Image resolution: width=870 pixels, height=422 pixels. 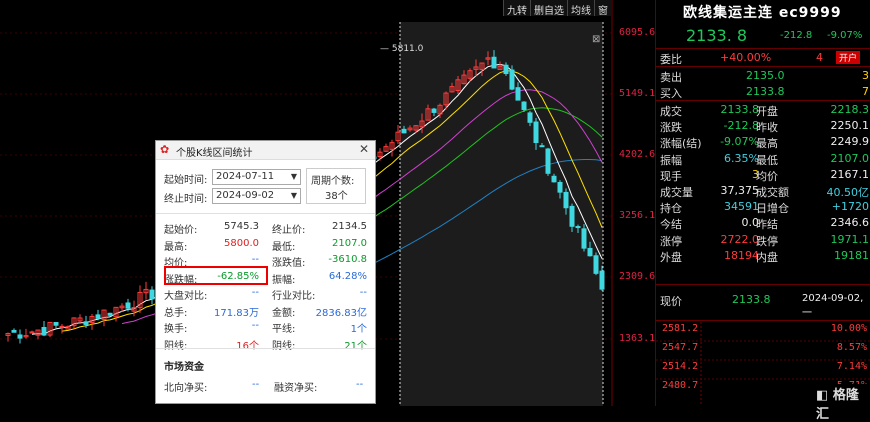 I want to click on quote-row: 振幅 6.35% 最低 2107.0, so click(x=763, y=159).